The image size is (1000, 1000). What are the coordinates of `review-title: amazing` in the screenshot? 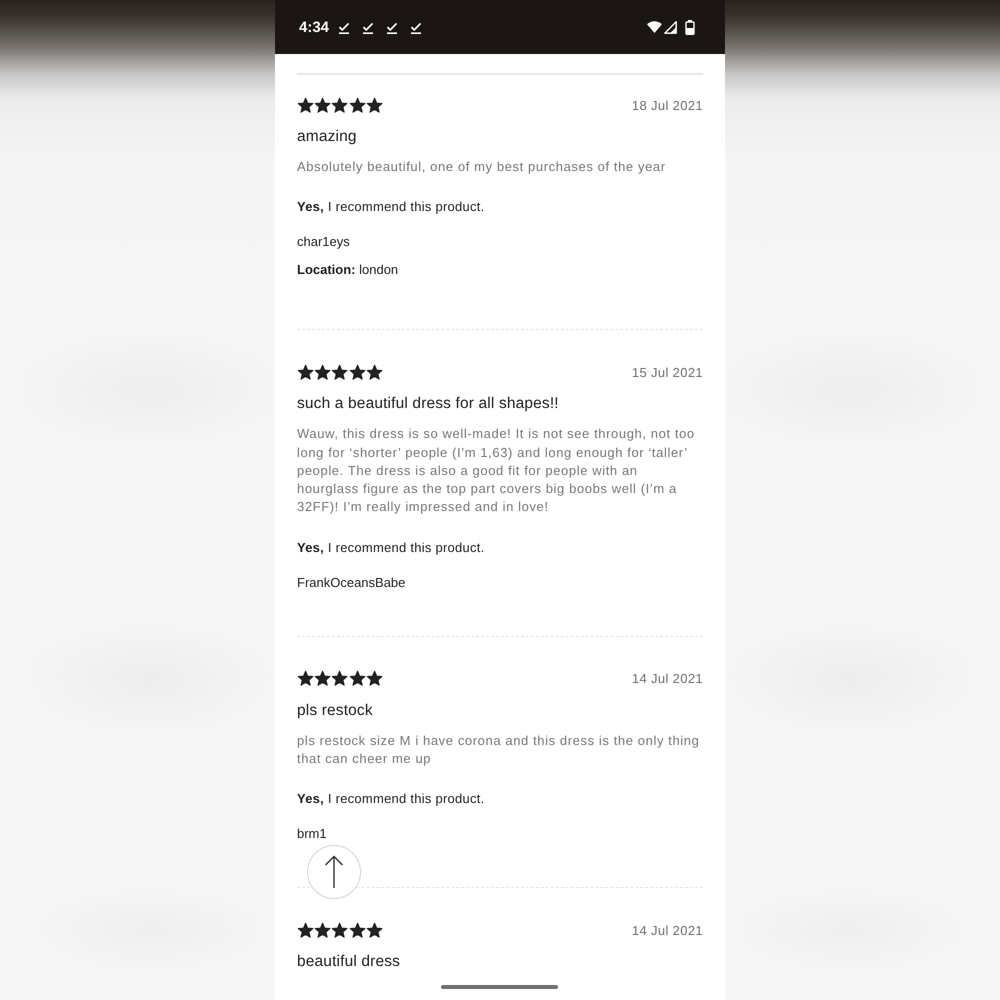 It's located at (327, 137).